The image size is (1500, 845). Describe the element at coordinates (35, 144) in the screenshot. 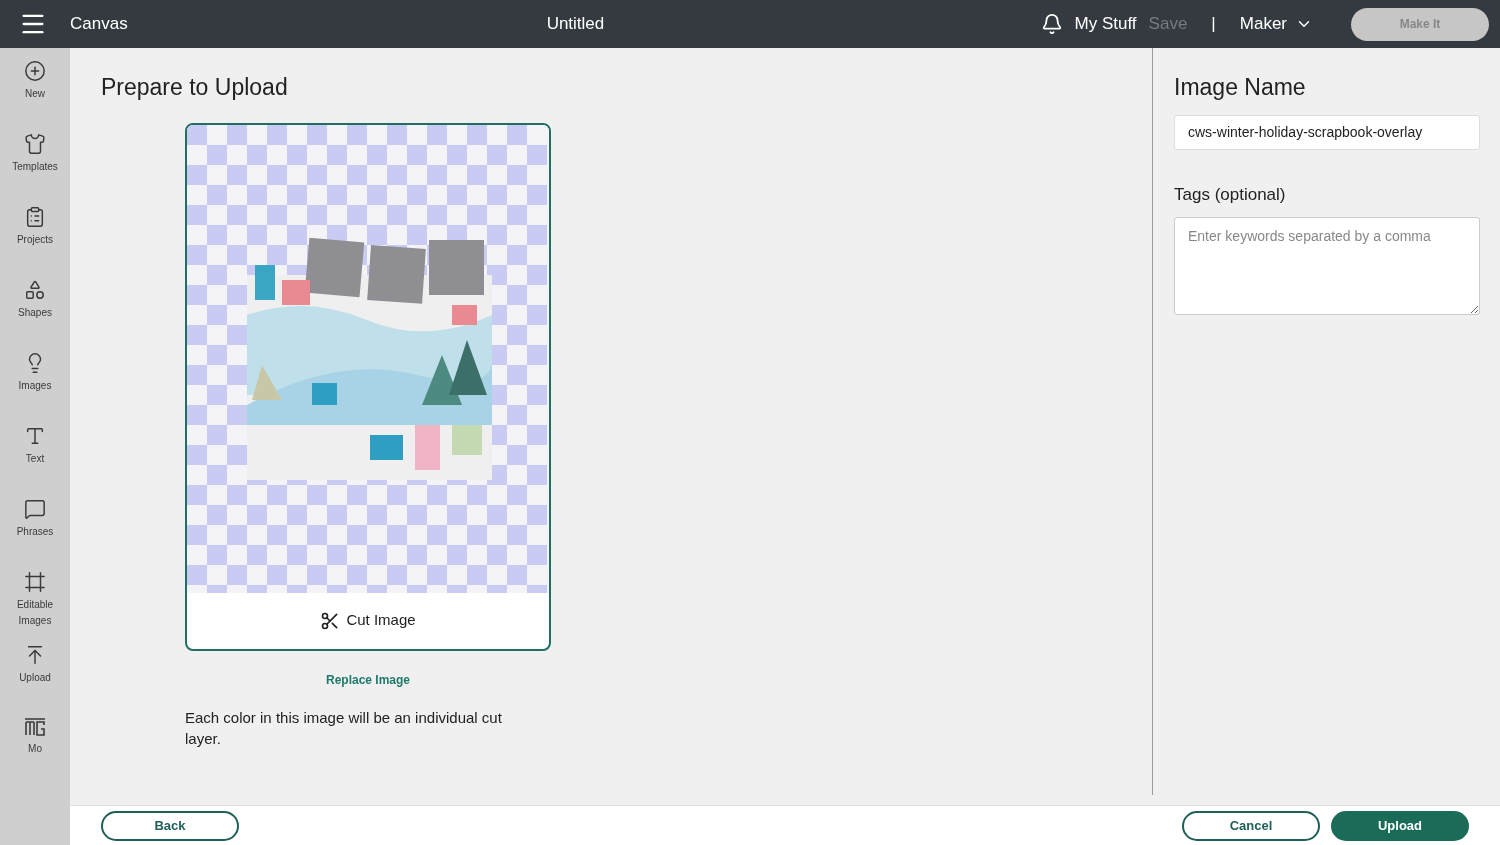

I see `shirt-icon` at that location.